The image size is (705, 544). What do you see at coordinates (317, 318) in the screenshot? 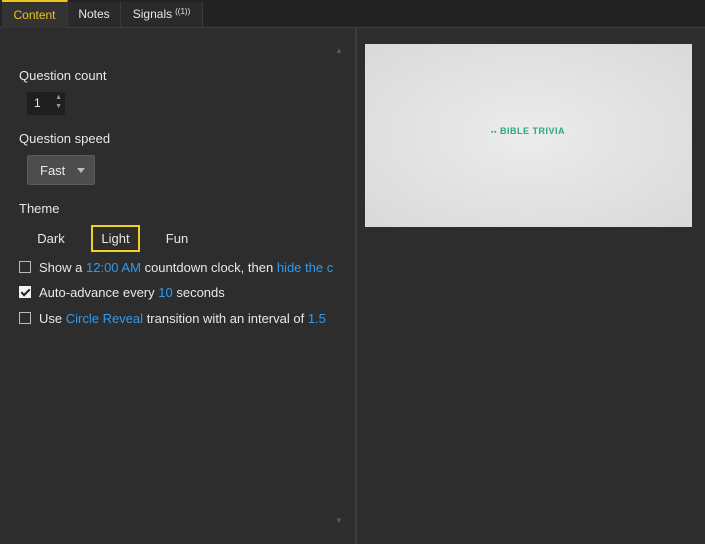
I see `transition-interval-link: 1.5` at bounding box center [317, 318].